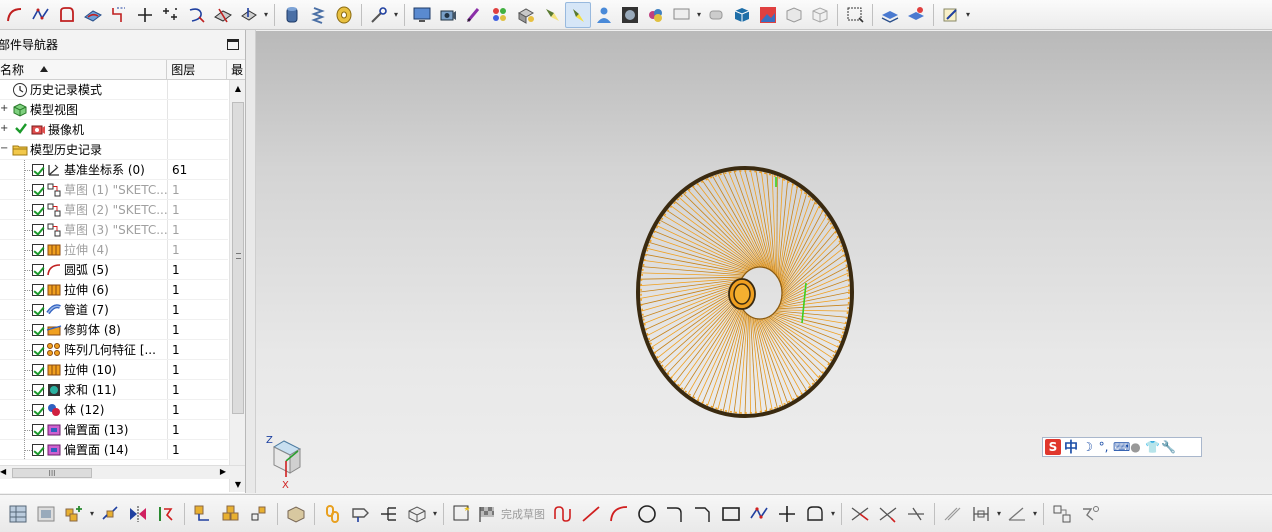 The height and width of the screenshot is (532, 1272). I want to click on tree-row: 历史记录模式, so click(114, 90).